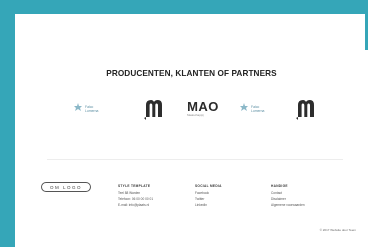 Image resolution: width=368 pixels, height=247 pixels. Describe the element at coordinates (129, 193) in the screenshot. I see `footer-contact-address: Teel 88 Warden` at that location.